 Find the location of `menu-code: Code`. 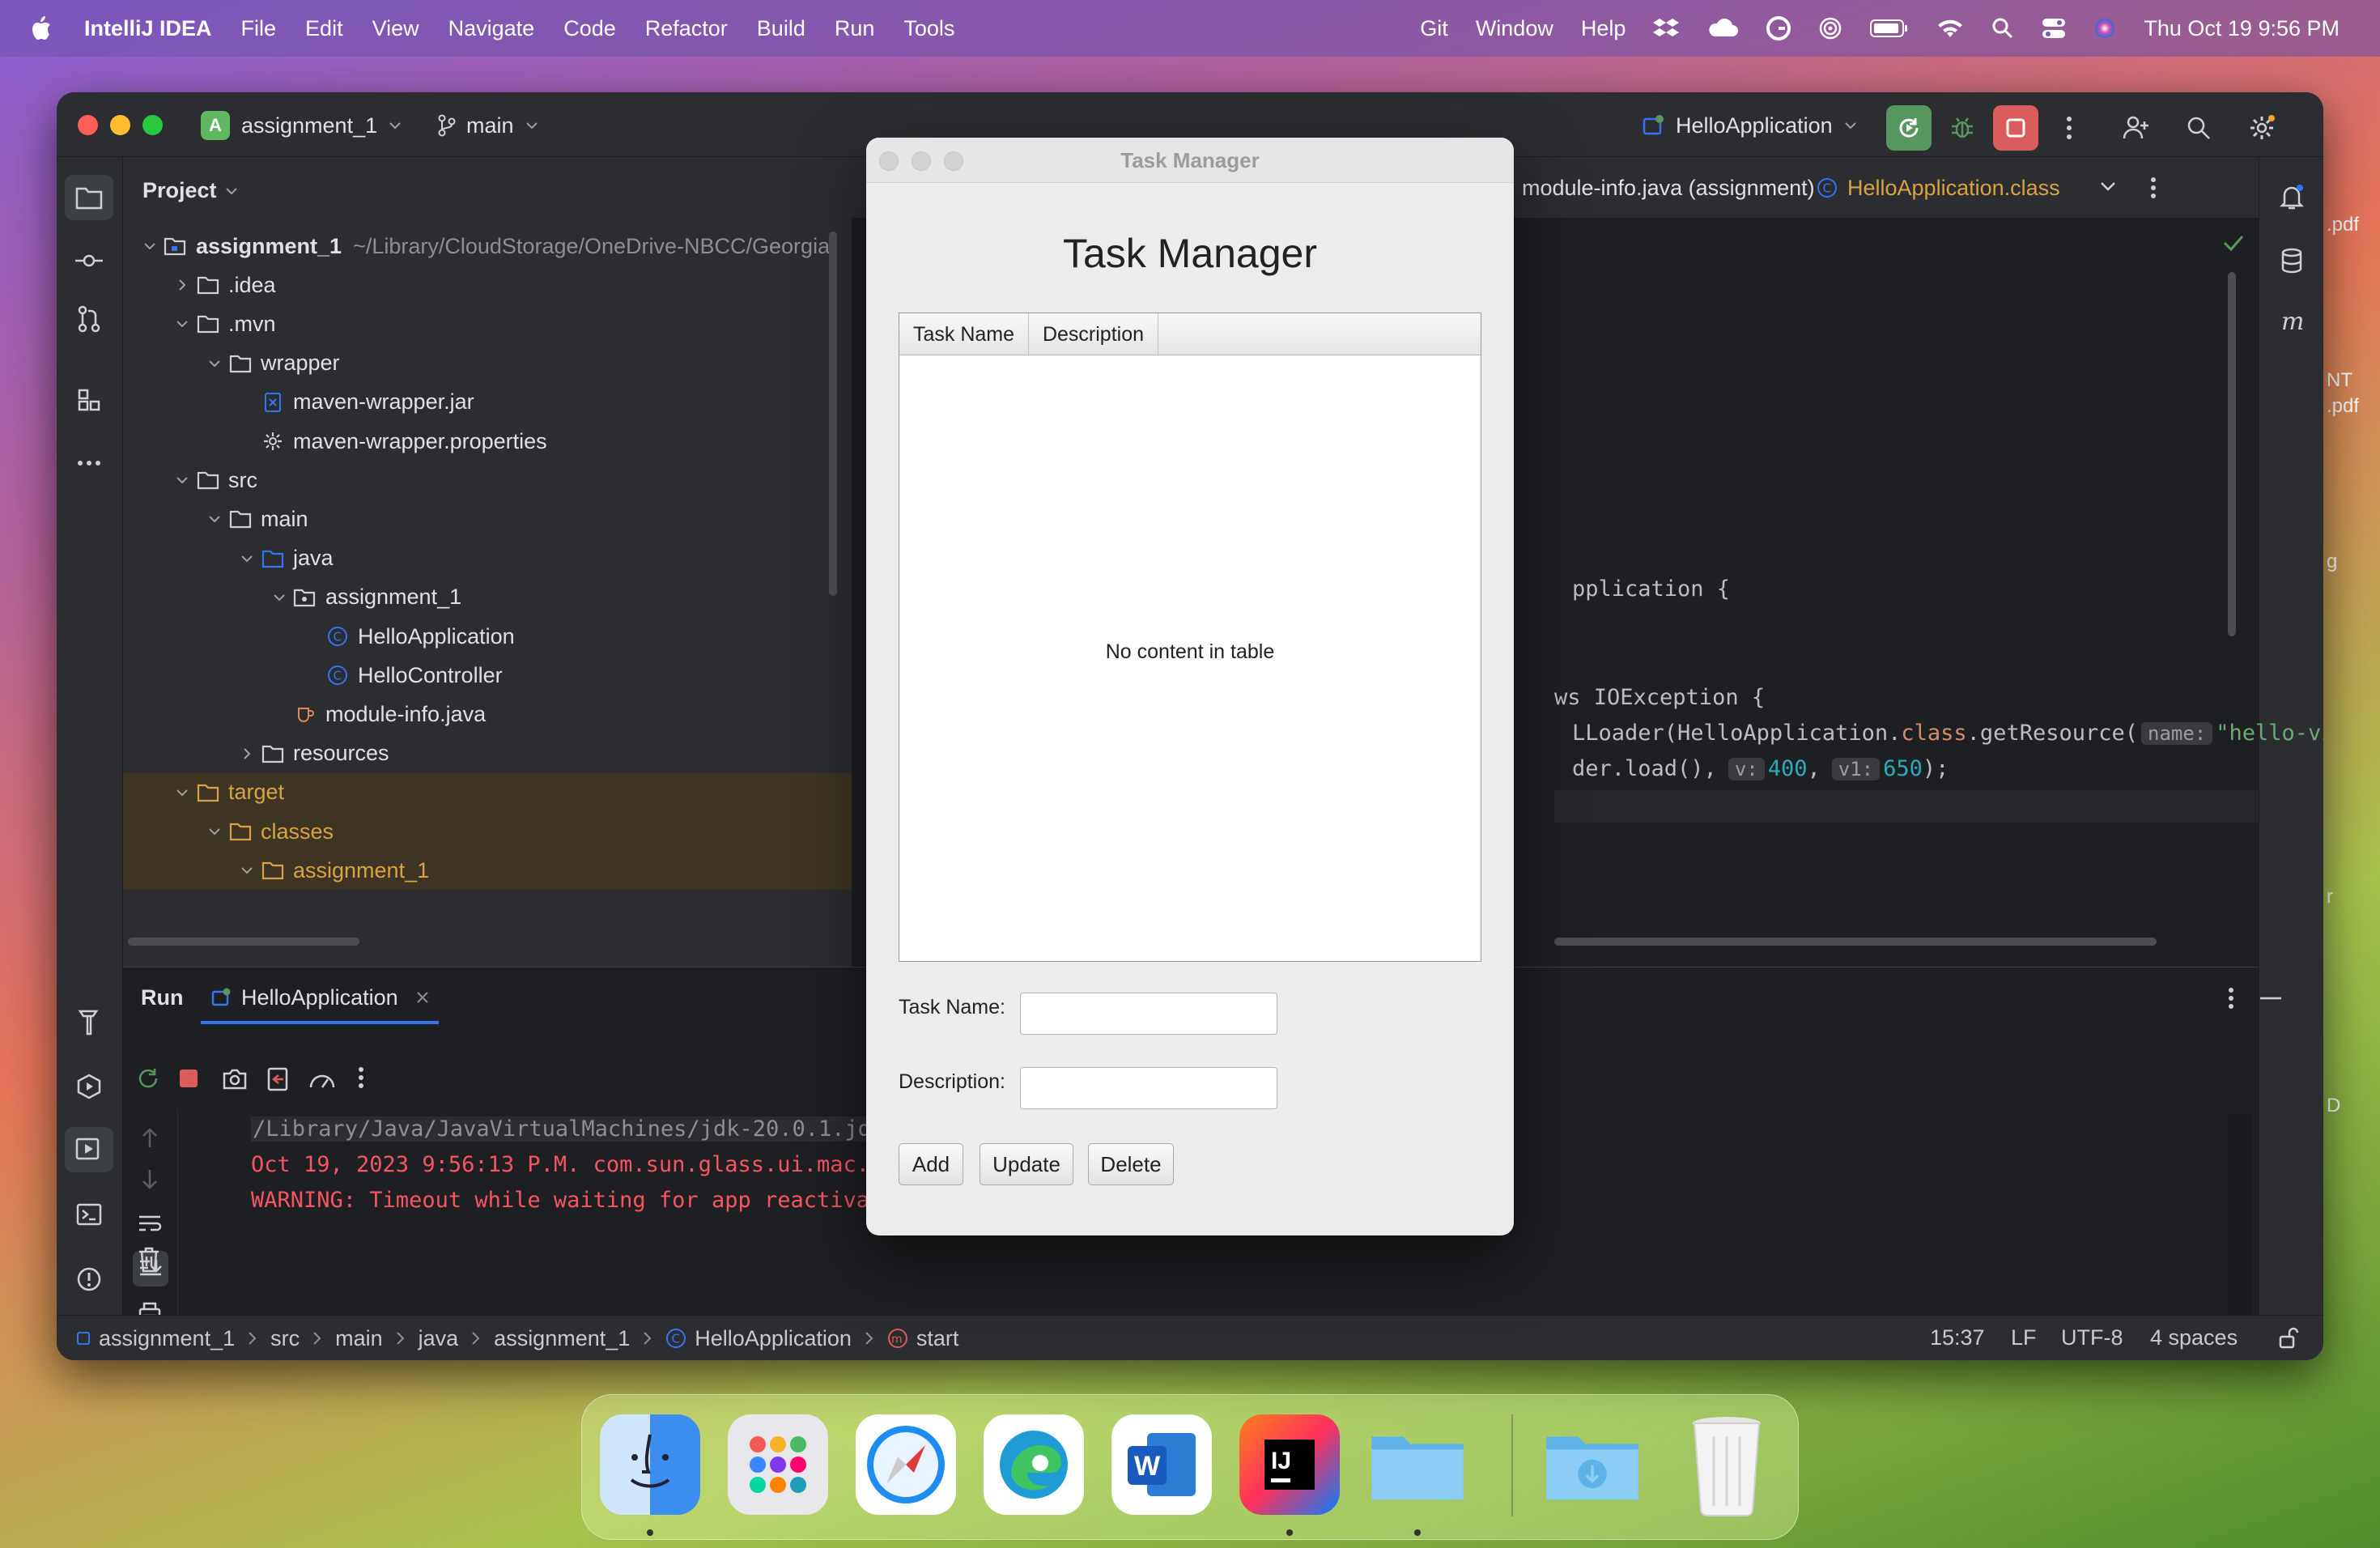

menu-code: Code is located at coordinates (589, 29).